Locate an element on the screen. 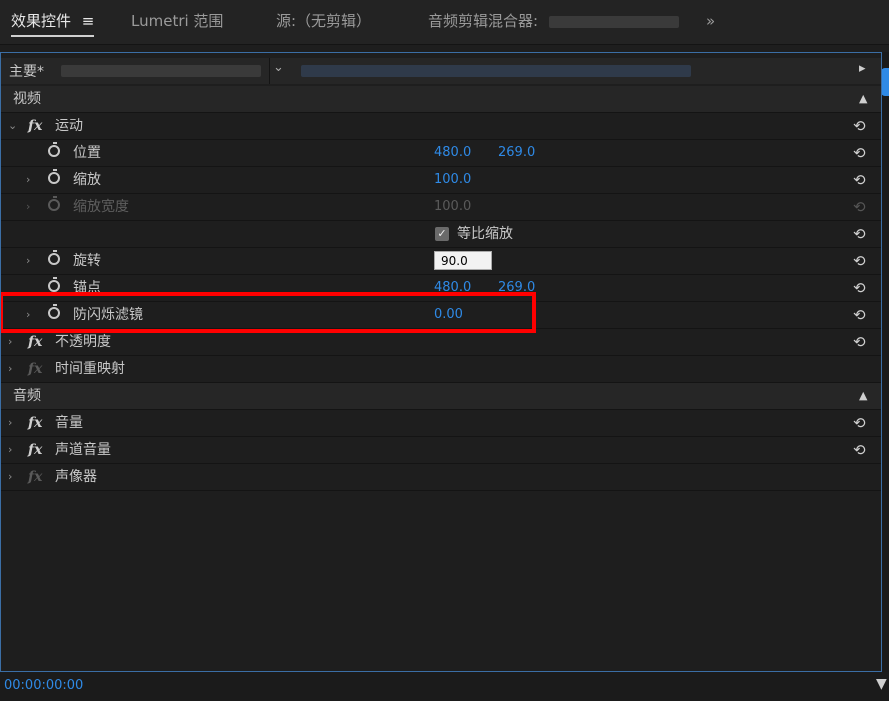 The width and height of the screenshot is (889, 701). effect-name: 声像器 is located at coordinates (76, 477).